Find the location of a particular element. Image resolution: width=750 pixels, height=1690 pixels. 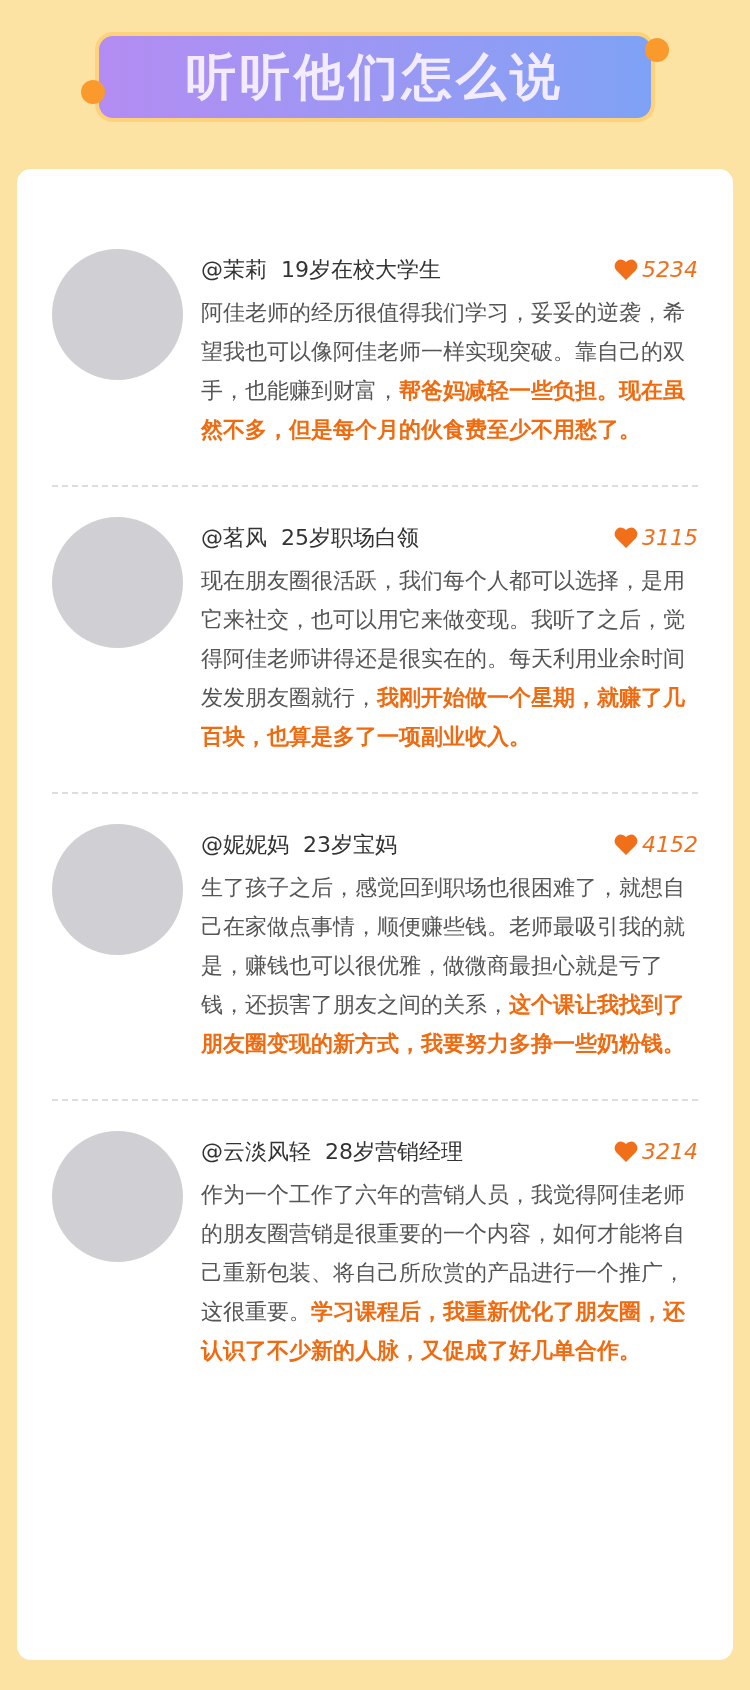

user-name: @妮妮妈 is located at coordinates (245, 844).